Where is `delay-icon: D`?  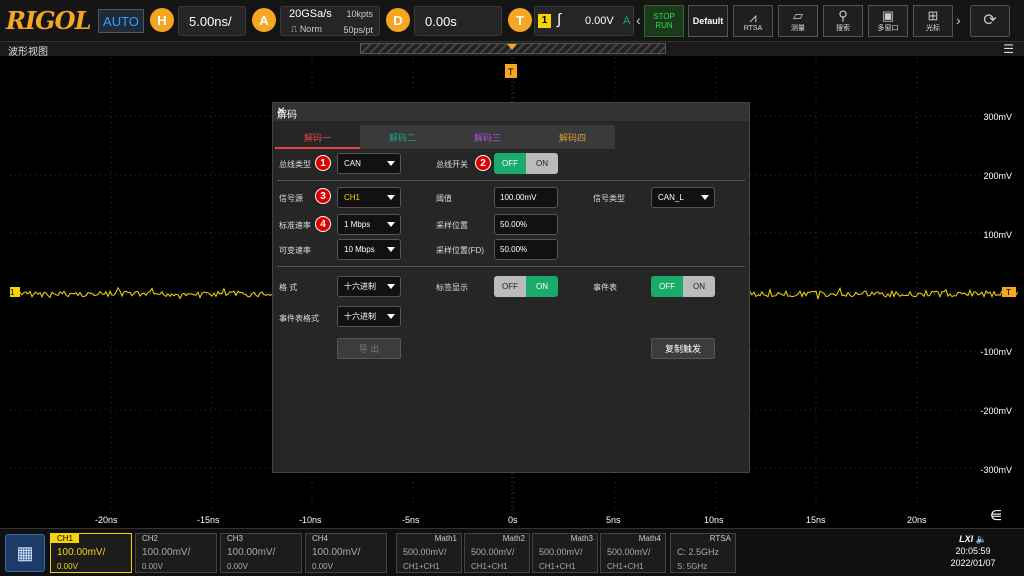
delay-icon: D is located at coordinates (398, 20).